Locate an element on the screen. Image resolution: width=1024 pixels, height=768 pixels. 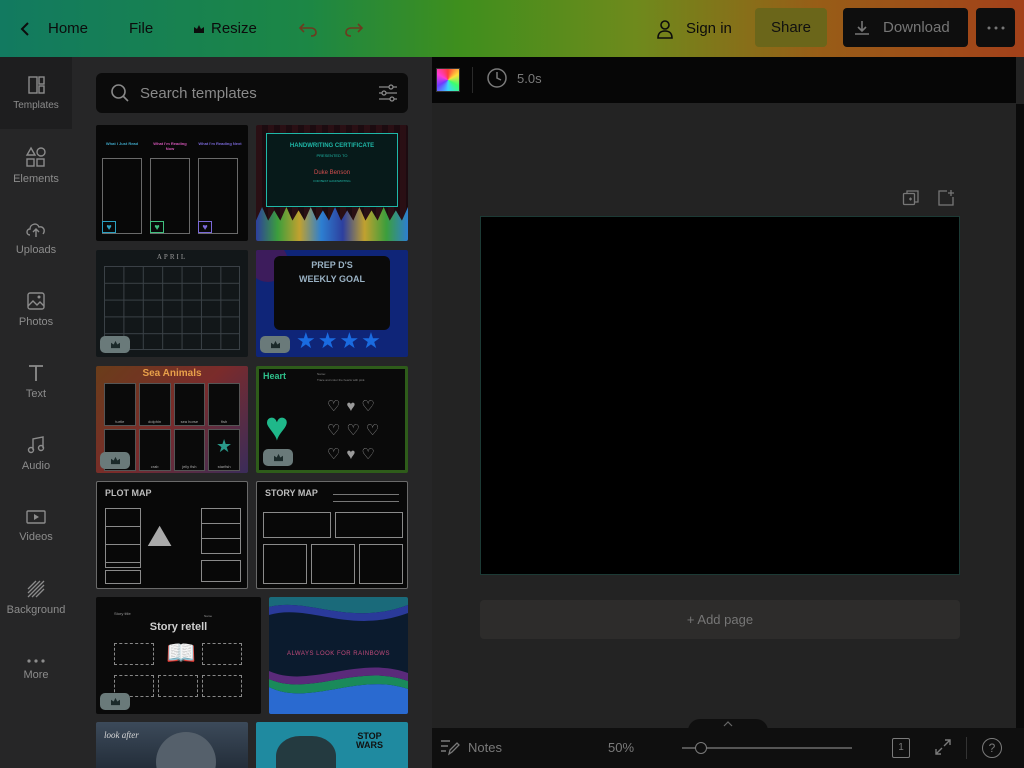
template-look-after: look after is located at coordinates (172, 745).